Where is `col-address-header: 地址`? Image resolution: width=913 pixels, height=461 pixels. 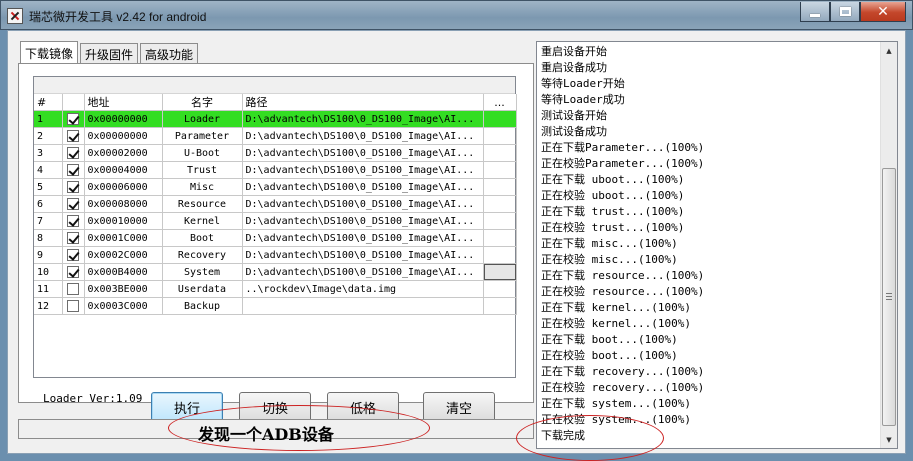 col-address-header: 地址 is located at coordinates (123, 102).